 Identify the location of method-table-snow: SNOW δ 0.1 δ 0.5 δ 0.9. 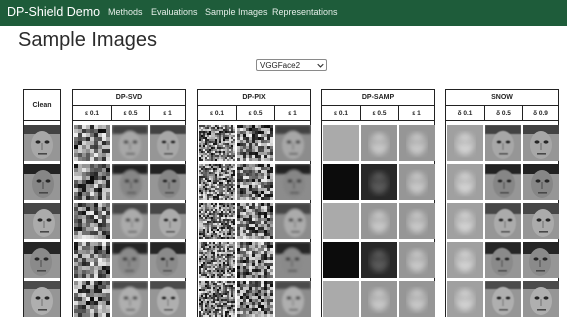
(502, 203).